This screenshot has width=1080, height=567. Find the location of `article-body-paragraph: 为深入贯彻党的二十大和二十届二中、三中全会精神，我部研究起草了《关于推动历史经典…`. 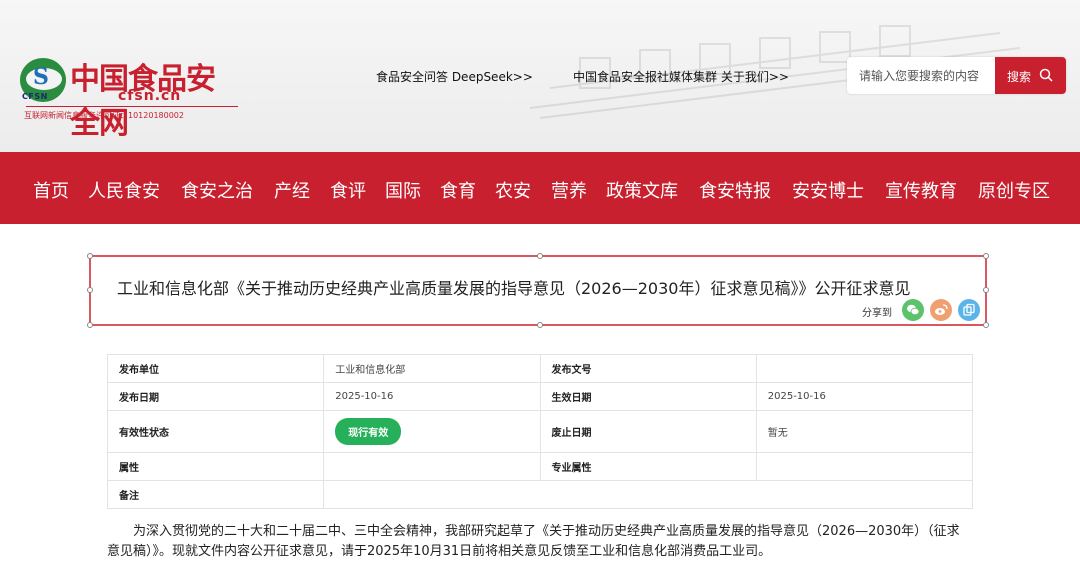

article-body-paragraph: 为深入贯彻党的二十大和二十届二中、三中全会精神，我部研究起草了《关于推动历史经典… is located at coordinates (533, 541).